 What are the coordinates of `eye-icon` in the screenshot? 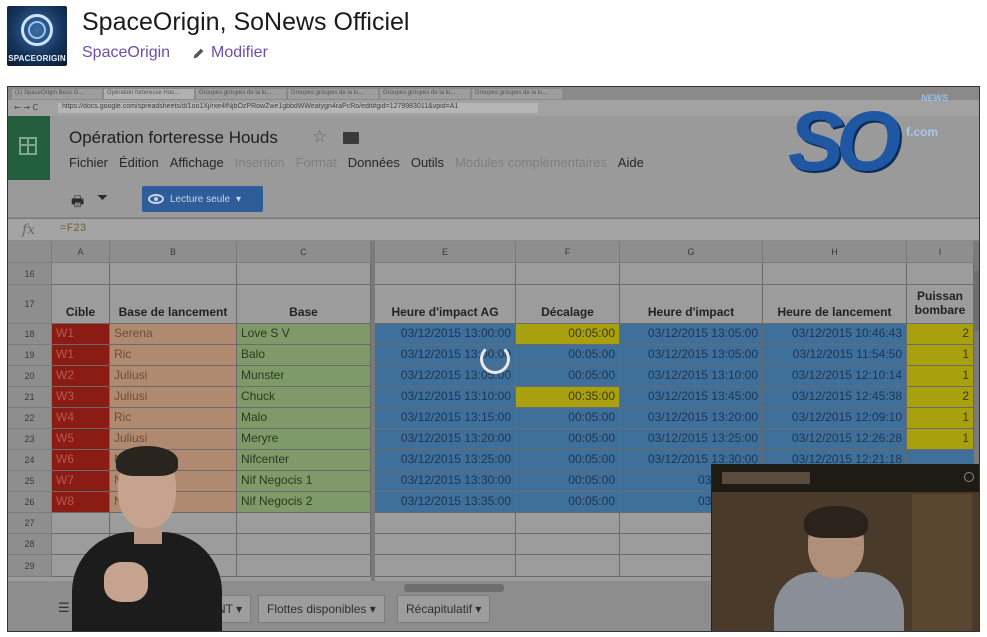 It's located at (156, 199).